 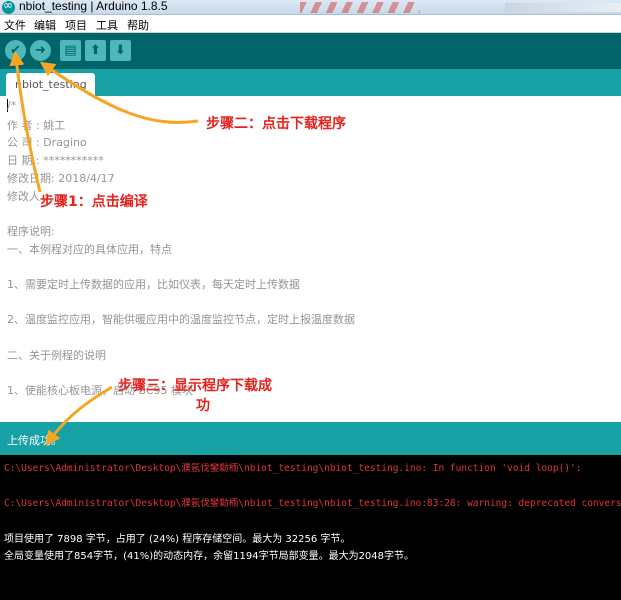 I want to click on right-arrow-icon: ➜, so click(x=40, y=50).